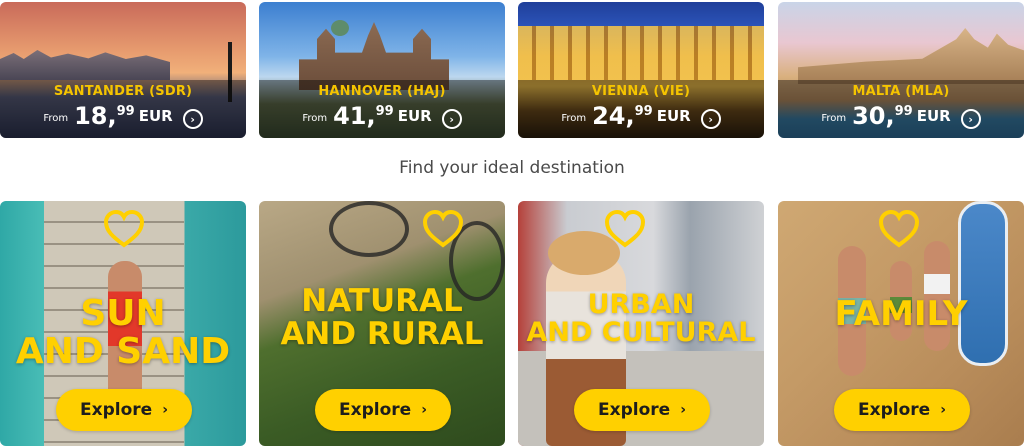  Describe the element at coordinates (382, 91) in the screenshot. I see `destination-city: HANNOVER (HAJ)` at that location.